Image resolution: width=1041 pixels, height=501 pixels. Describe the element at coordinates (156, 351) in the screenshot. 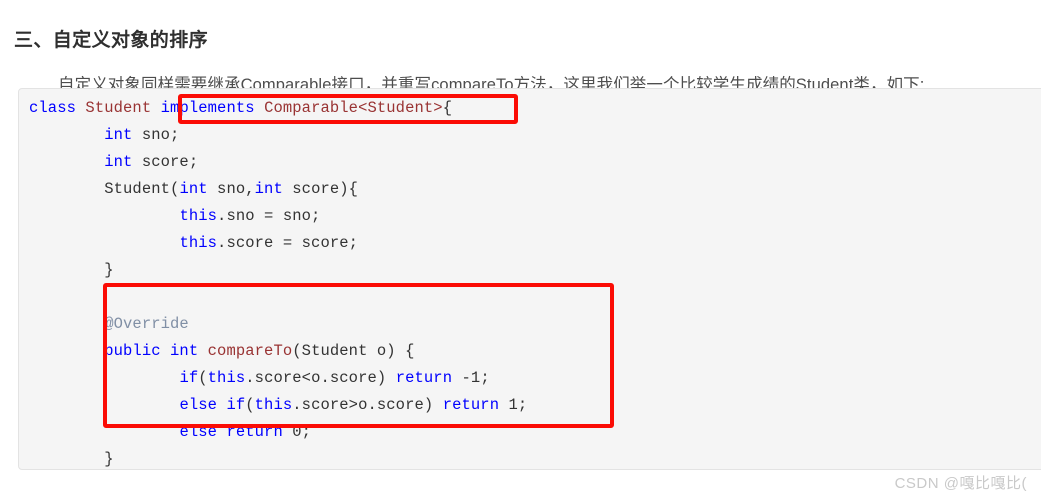

I see `code-token: public int` at that location.